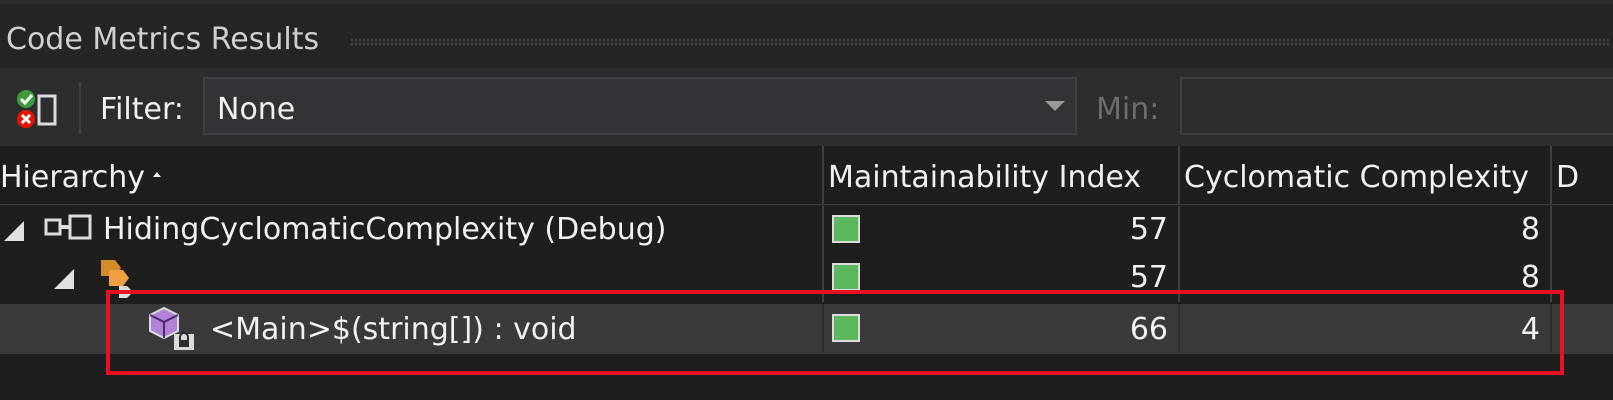 The image size is (1613, 400). What do you see at coordinates (806, 278) in the screenshot?
I see `table-row: 57 8` at bounding box center [806, 278].